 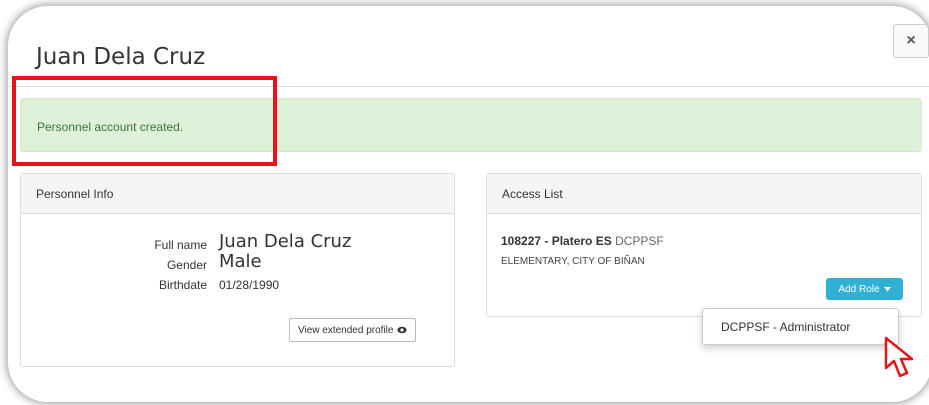 I want to click on add-role-label: Add Role, so click(x=859, y=289).